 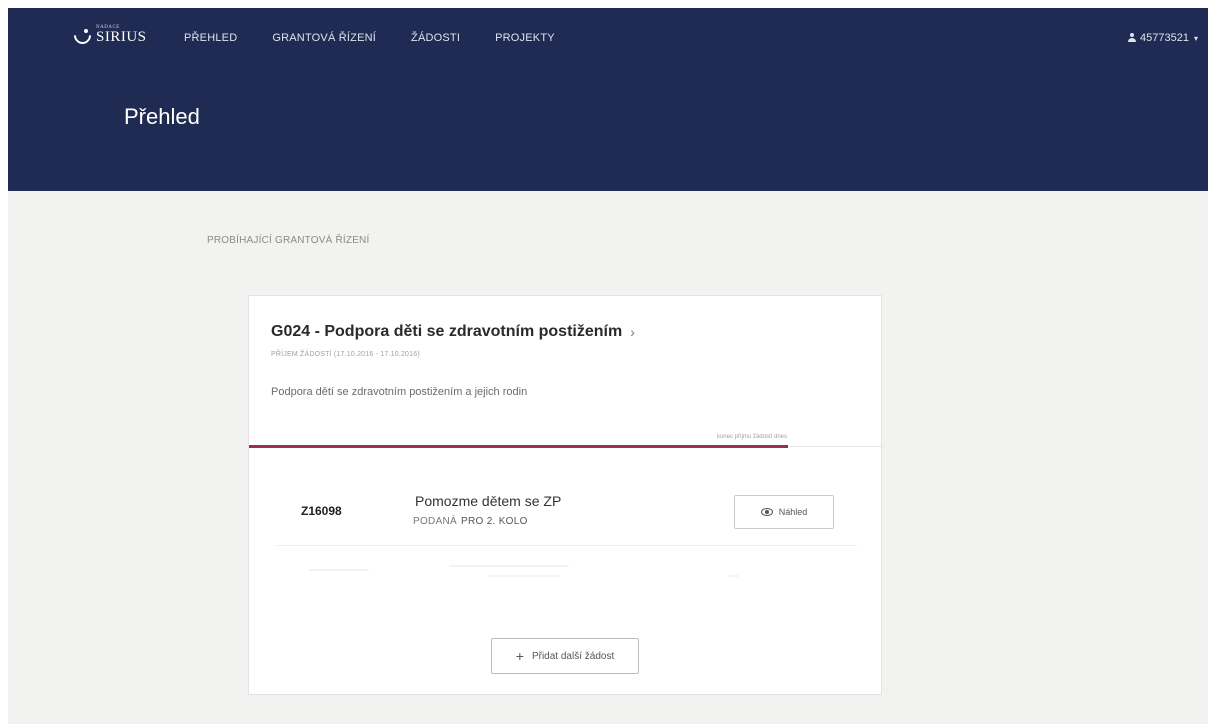 I want to click on preview-button: Náhled, so click(x=784, y=512).